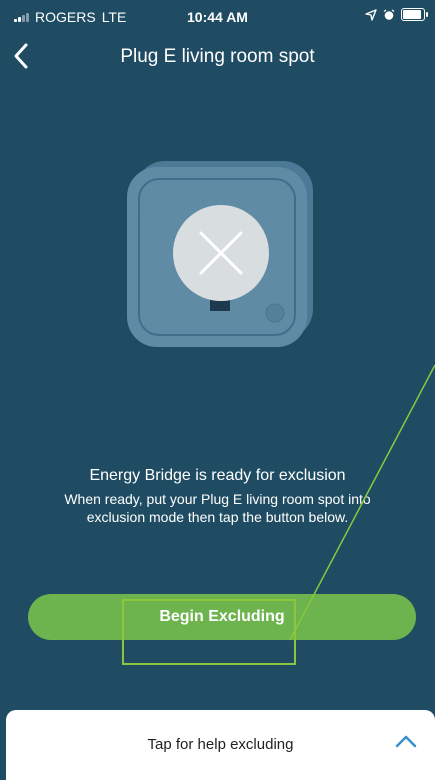  I want to click on battery-icon, so click(414, 14).